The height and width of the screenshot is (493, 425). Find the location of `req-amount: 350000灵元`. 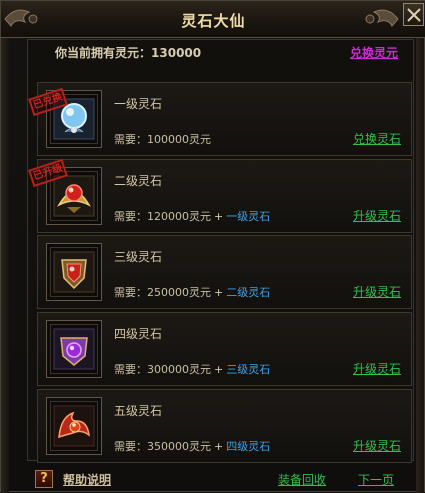

req-amount: 350000灵元 is located at coordinates (179, 446).